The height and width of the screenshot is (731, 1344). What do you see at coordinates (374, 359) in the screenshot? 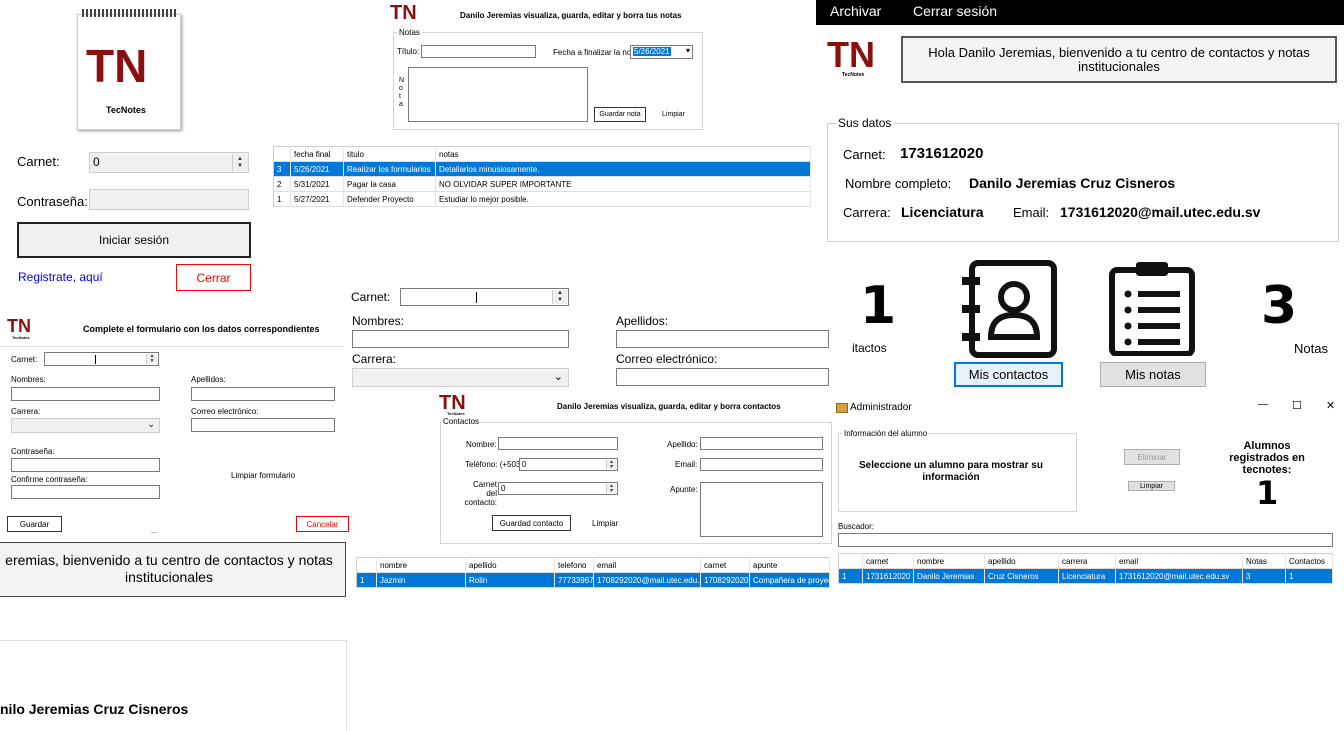
I see `career-label: Carrera:` at bounding box center [374, 359].